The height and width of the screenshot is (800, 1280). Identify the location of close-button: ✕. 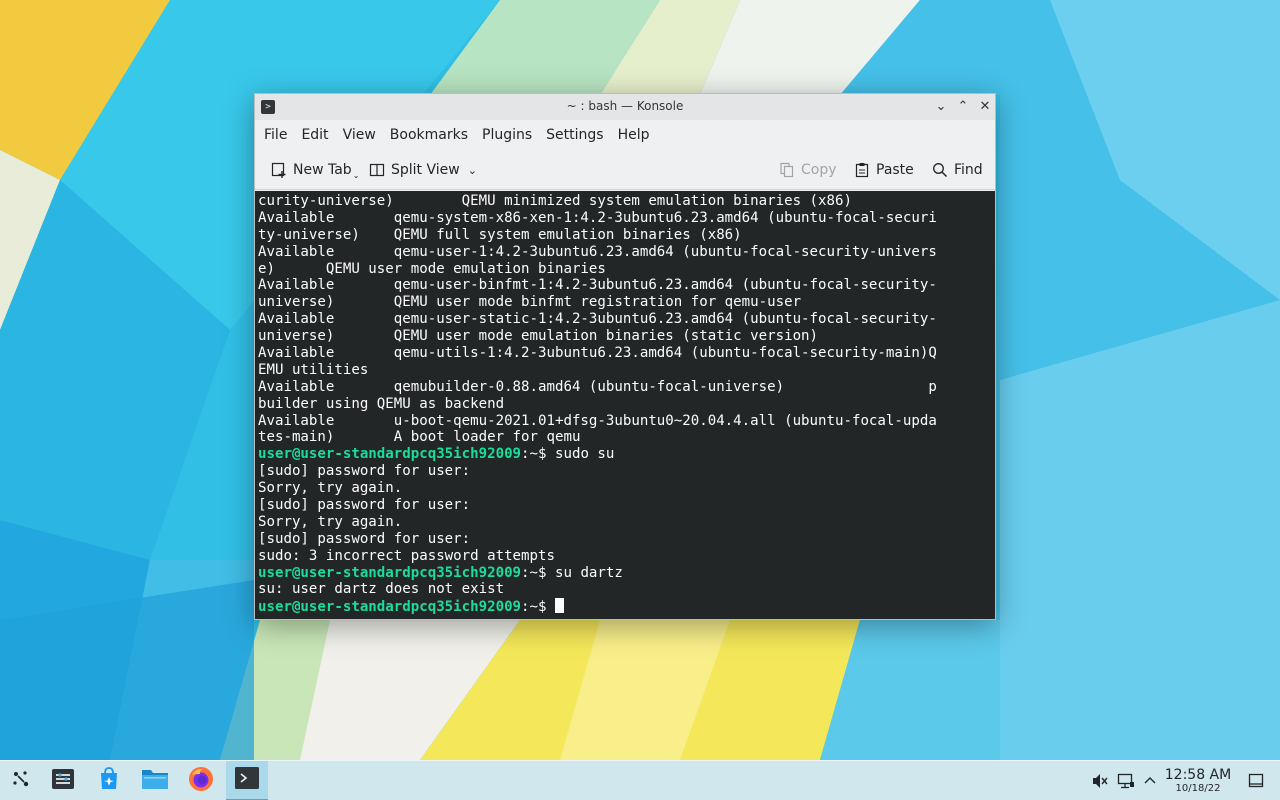
(985, 107).